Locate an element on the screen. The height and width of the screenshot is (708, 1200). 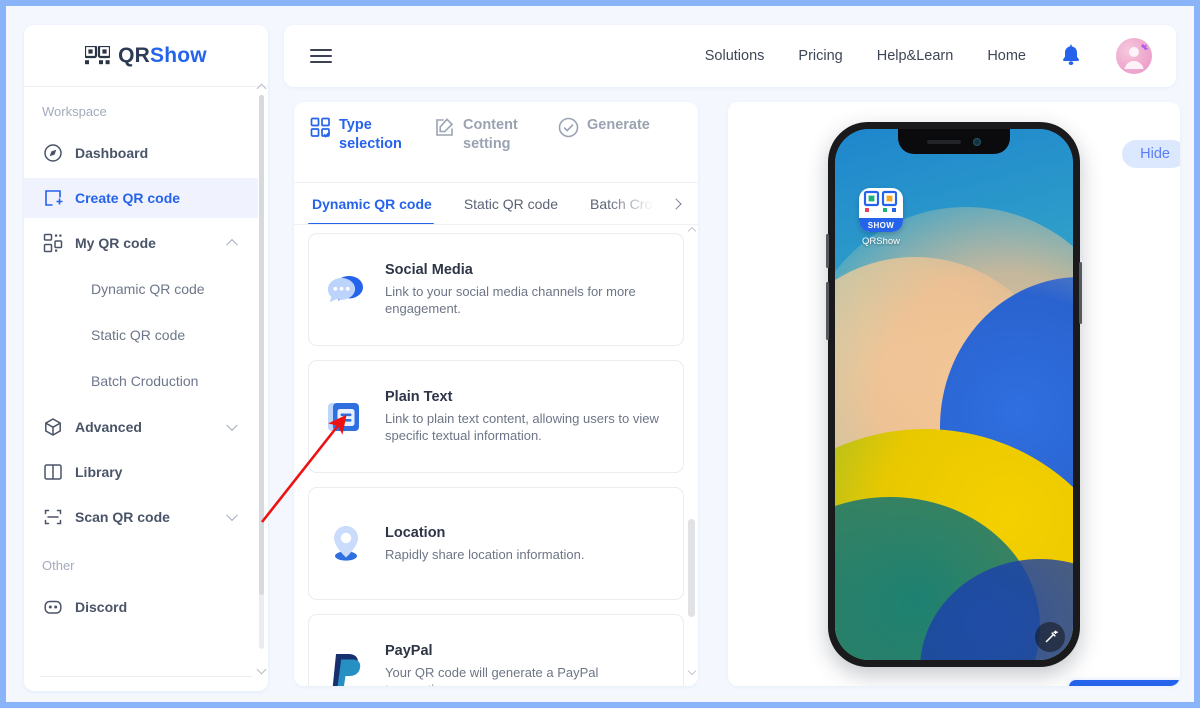
phone-notch is located at coordinates (954, 141).